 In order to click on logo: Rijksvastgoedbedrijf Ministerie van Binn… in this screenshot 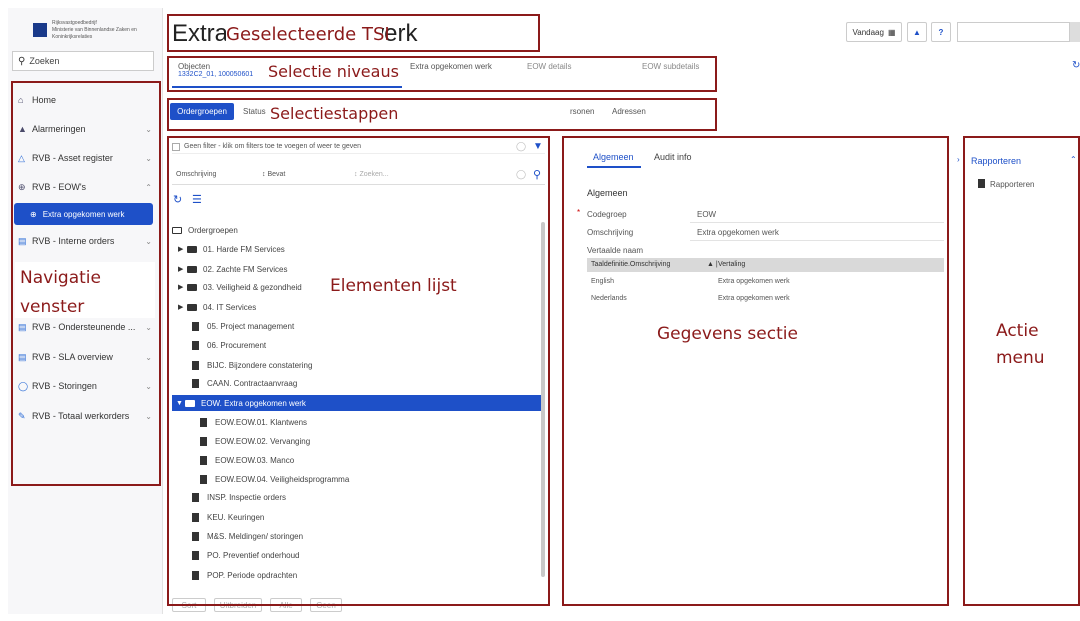, I will do `click(95, 30)`.